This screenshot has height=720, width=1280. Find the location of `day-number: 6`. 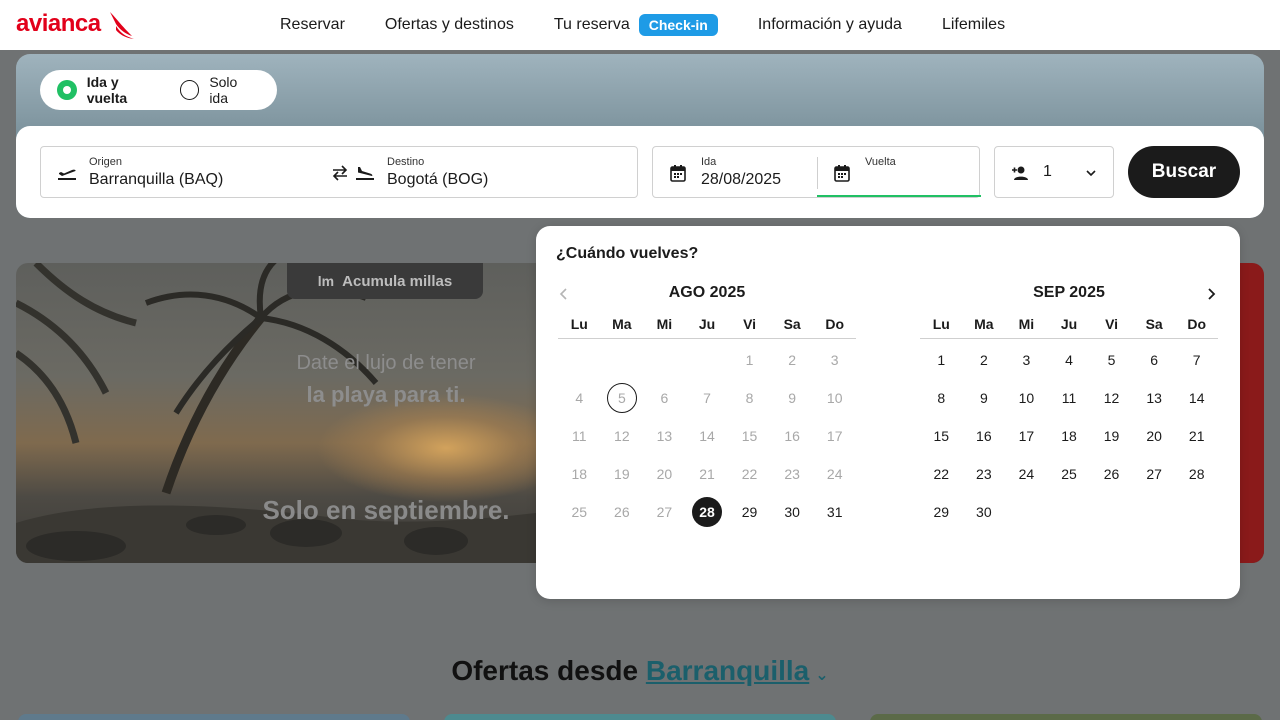

day-number: 6 is located at coordinates (664, 398).